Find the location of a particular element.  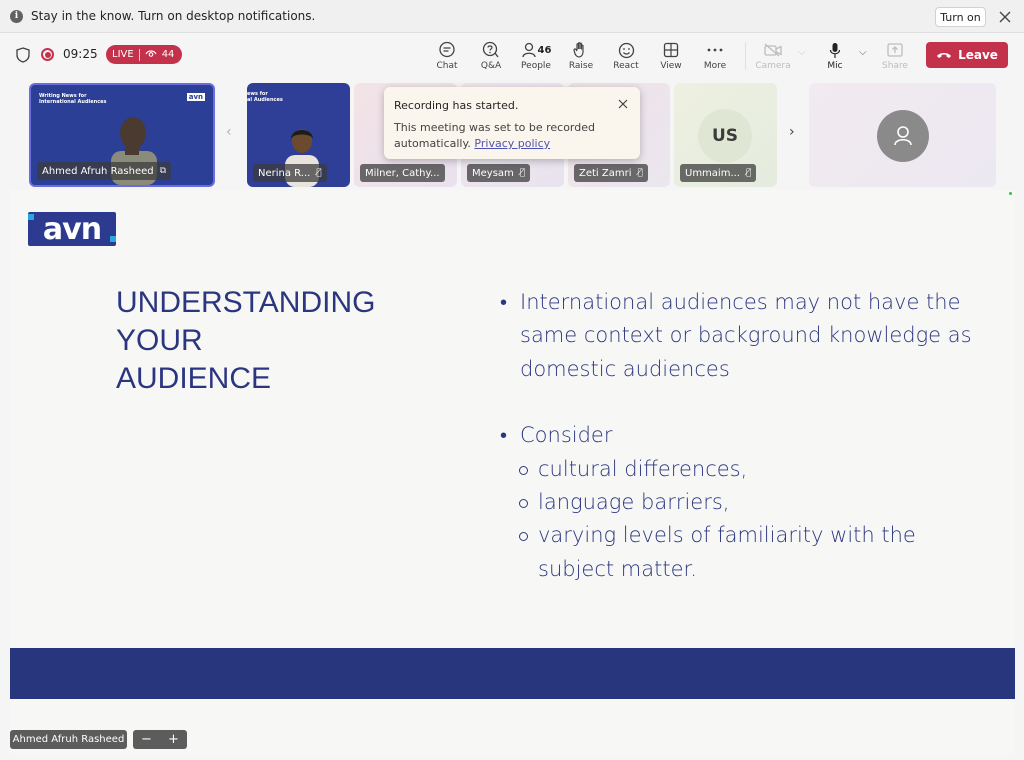

sub-bullet-item: cultural differences, is located at coordinates (740, 469).